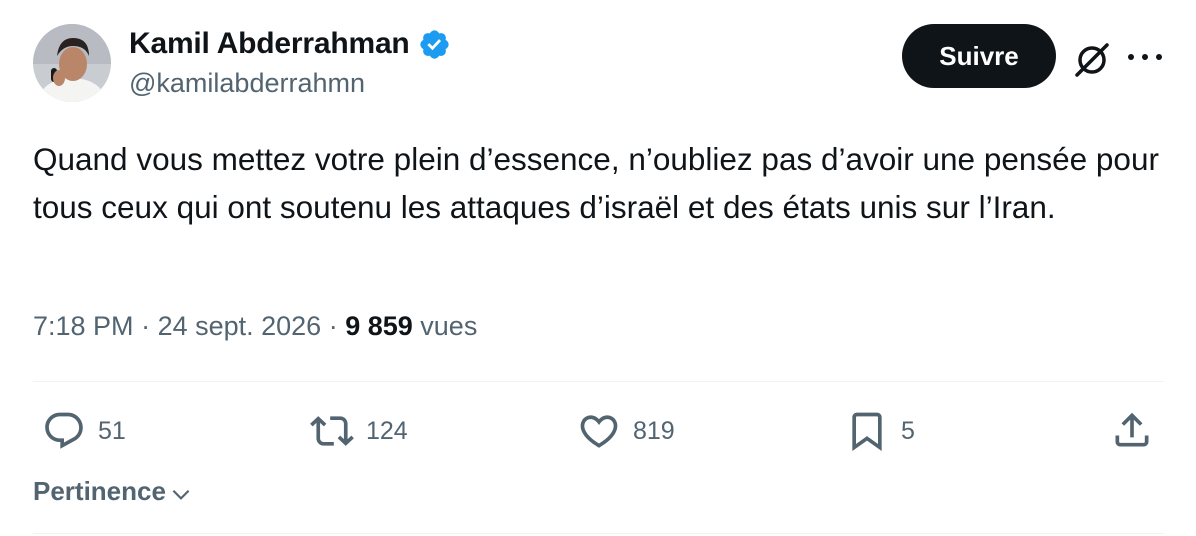 This screenshot has height=536, width=1196. I want to click on repost-count: 124, so click(387, 430).